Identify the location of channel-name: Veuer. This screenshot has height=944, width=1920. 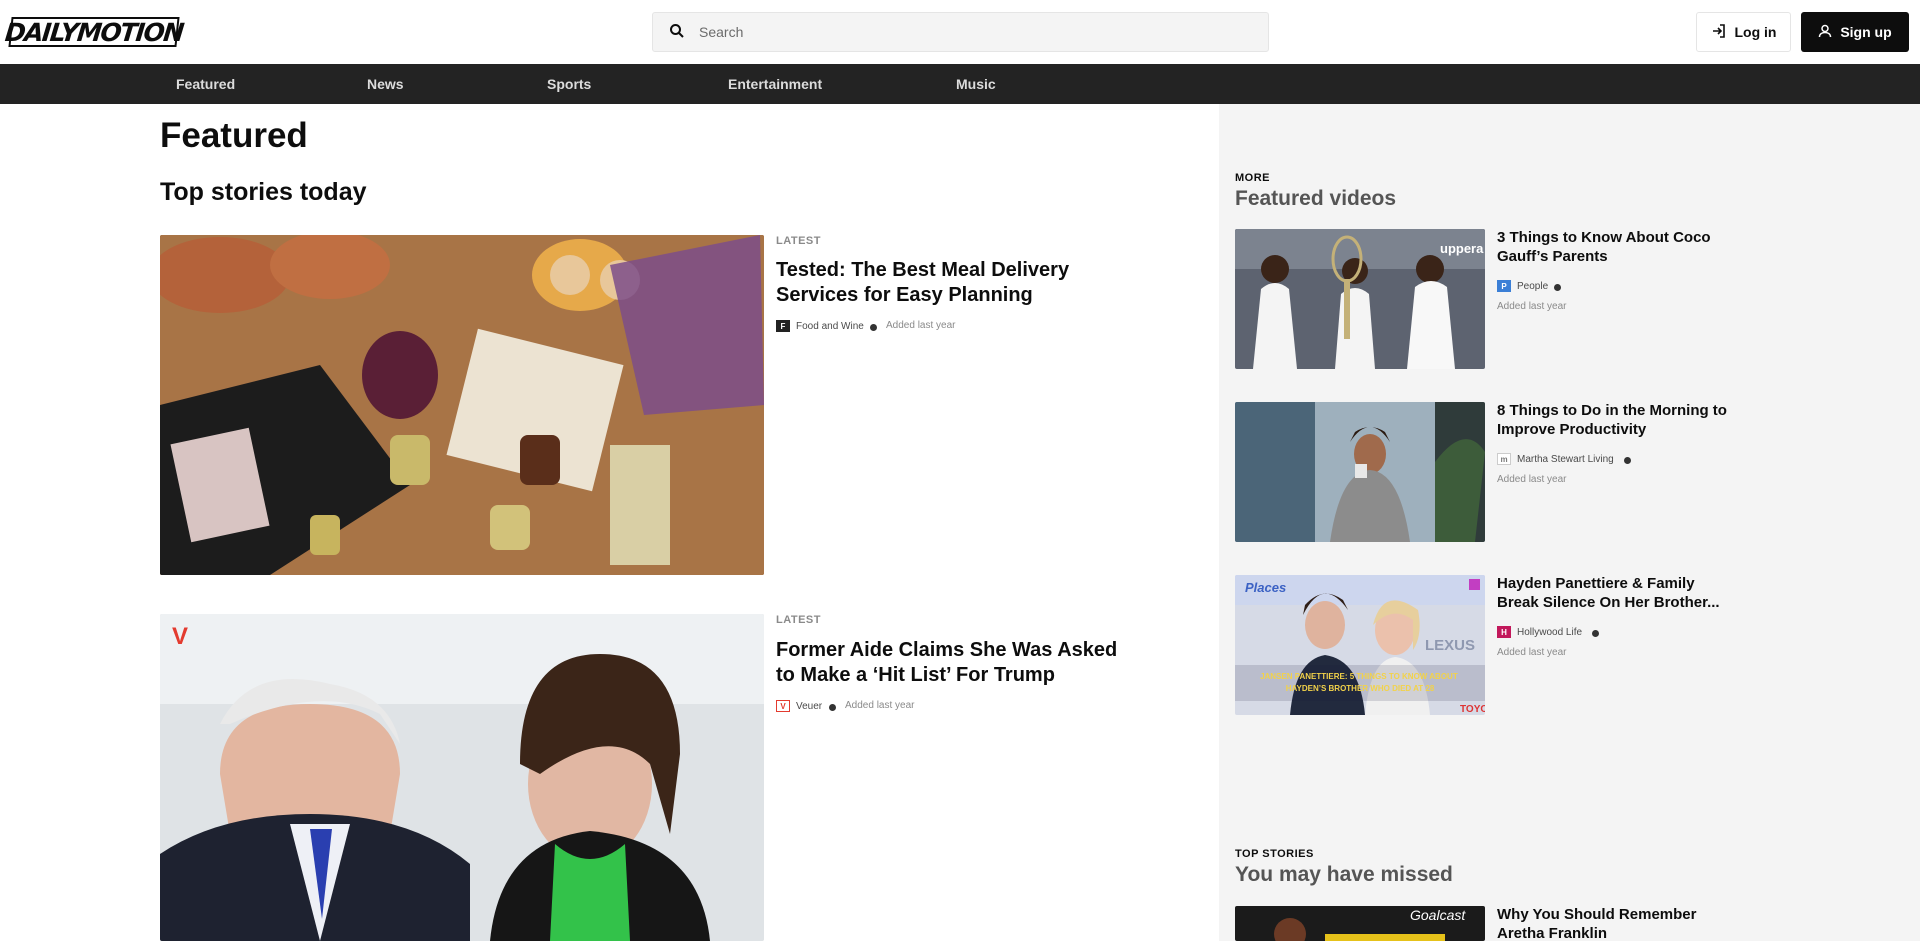
(809, 706).